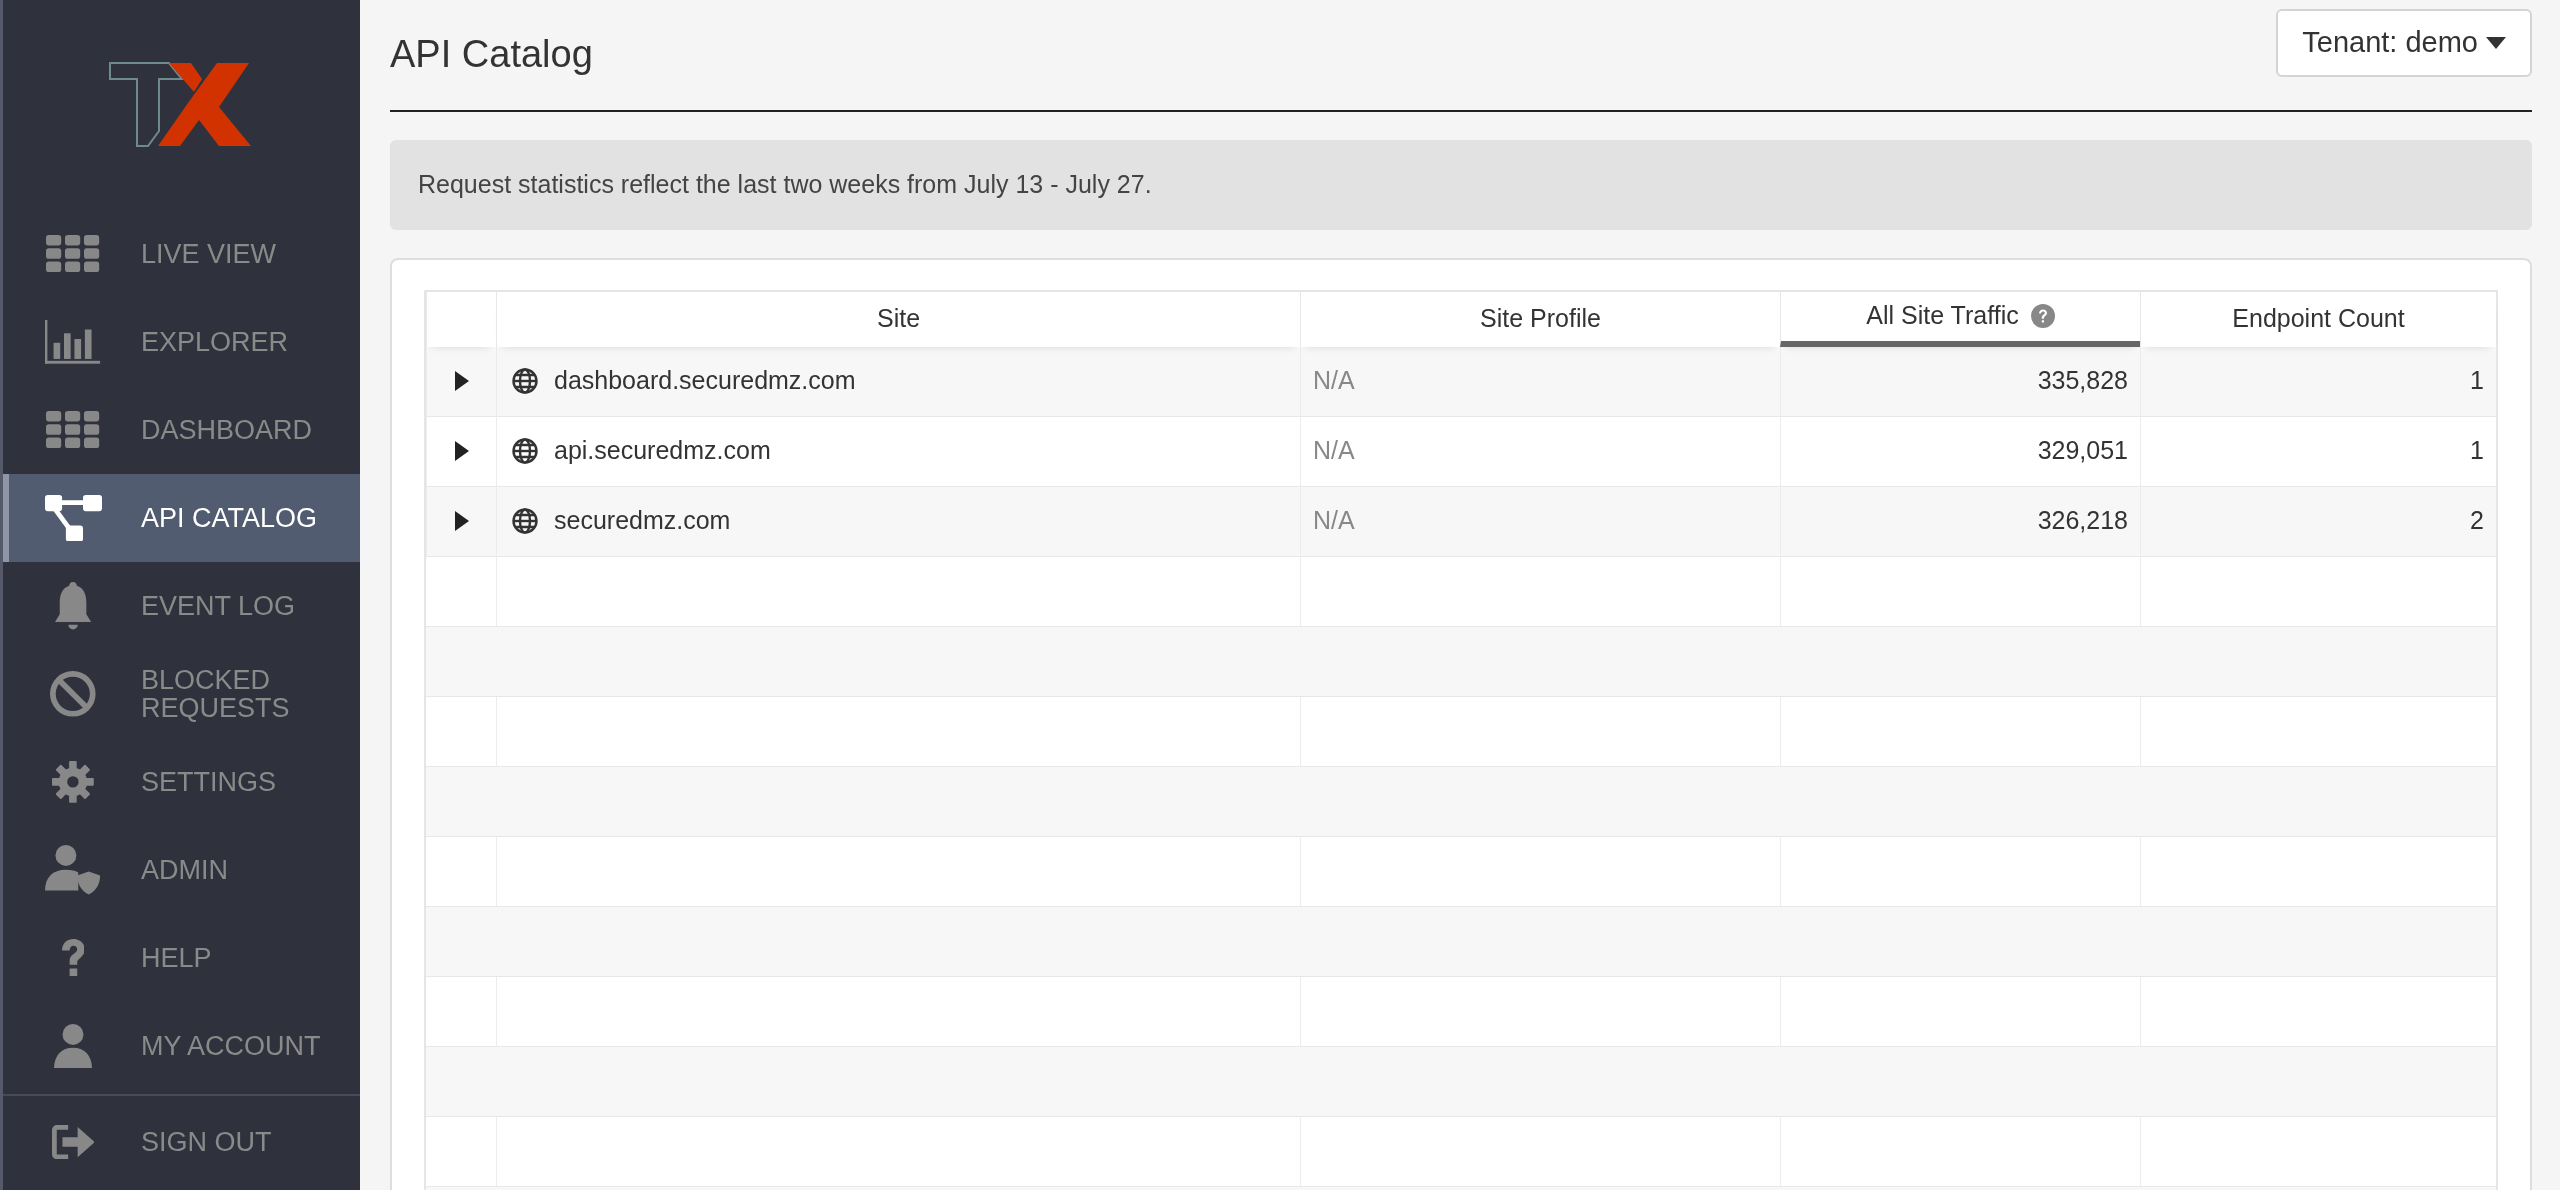  I want to click on nav-item: SETTINGS, so click(181, 782).